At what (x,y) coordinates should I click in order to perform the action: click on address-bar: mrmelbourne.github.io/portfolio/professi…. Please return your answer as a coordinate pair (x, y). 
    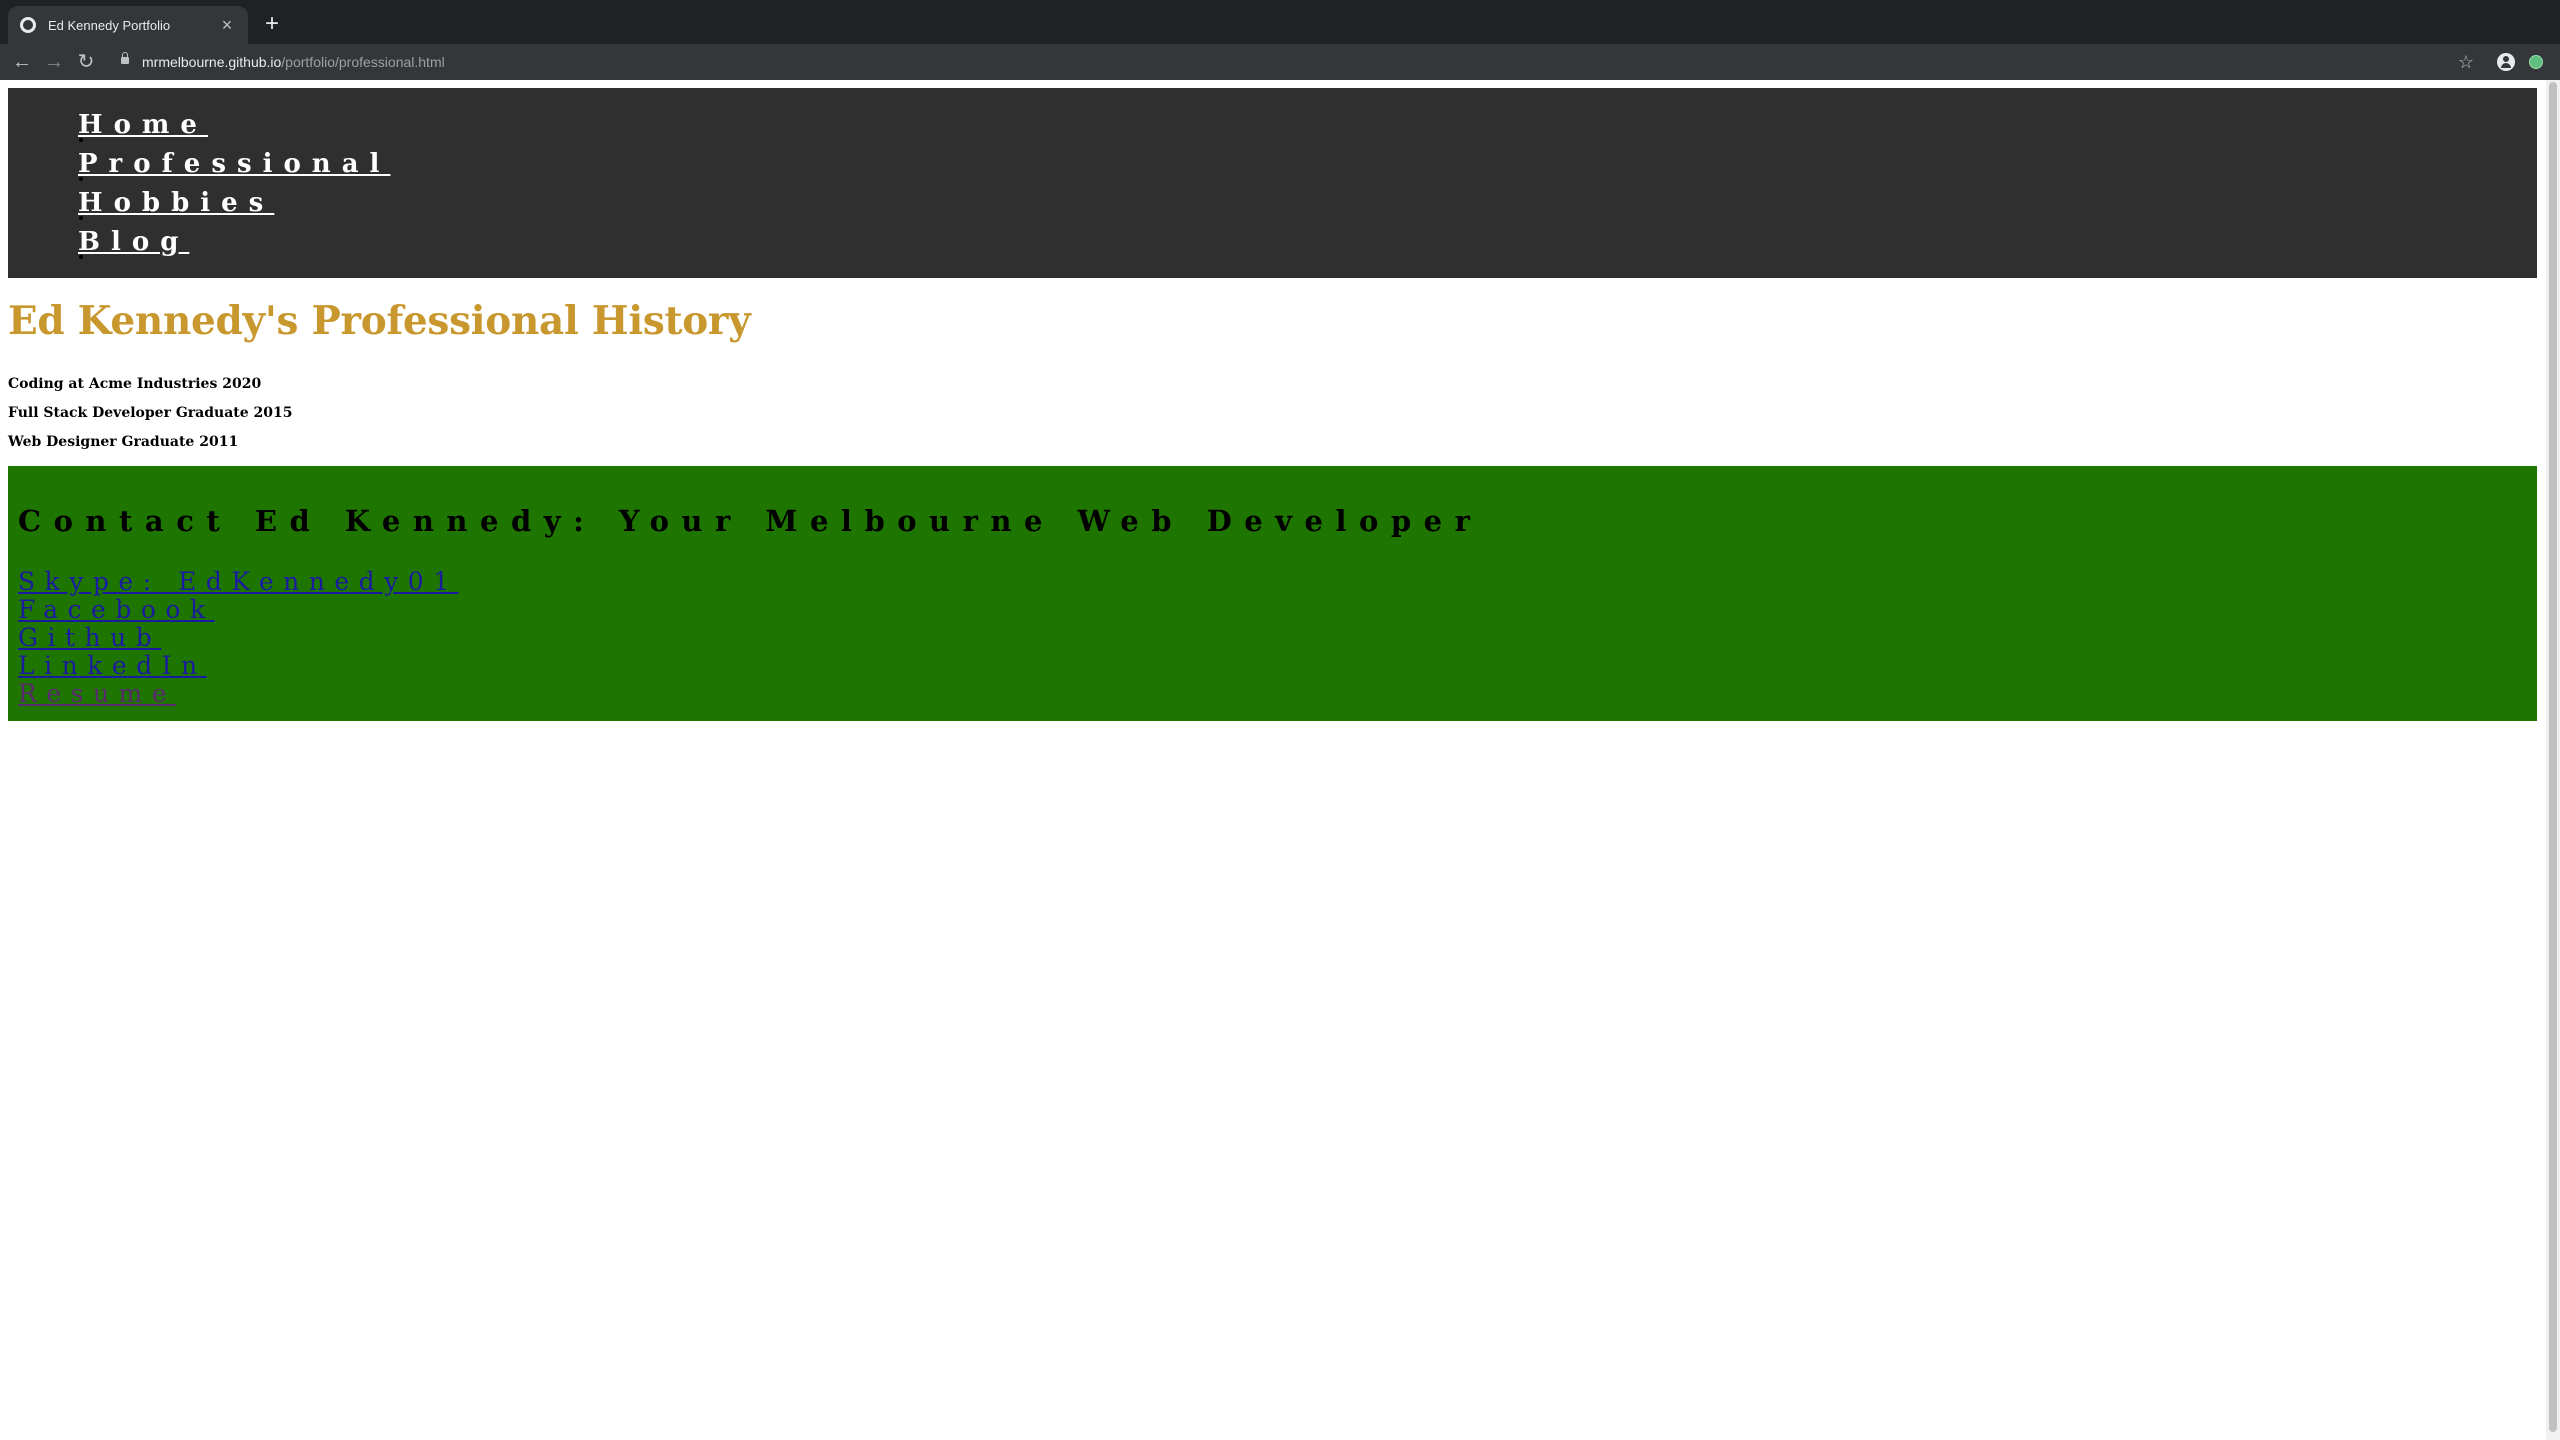
    Looking at the image, I should click on (293, 62).